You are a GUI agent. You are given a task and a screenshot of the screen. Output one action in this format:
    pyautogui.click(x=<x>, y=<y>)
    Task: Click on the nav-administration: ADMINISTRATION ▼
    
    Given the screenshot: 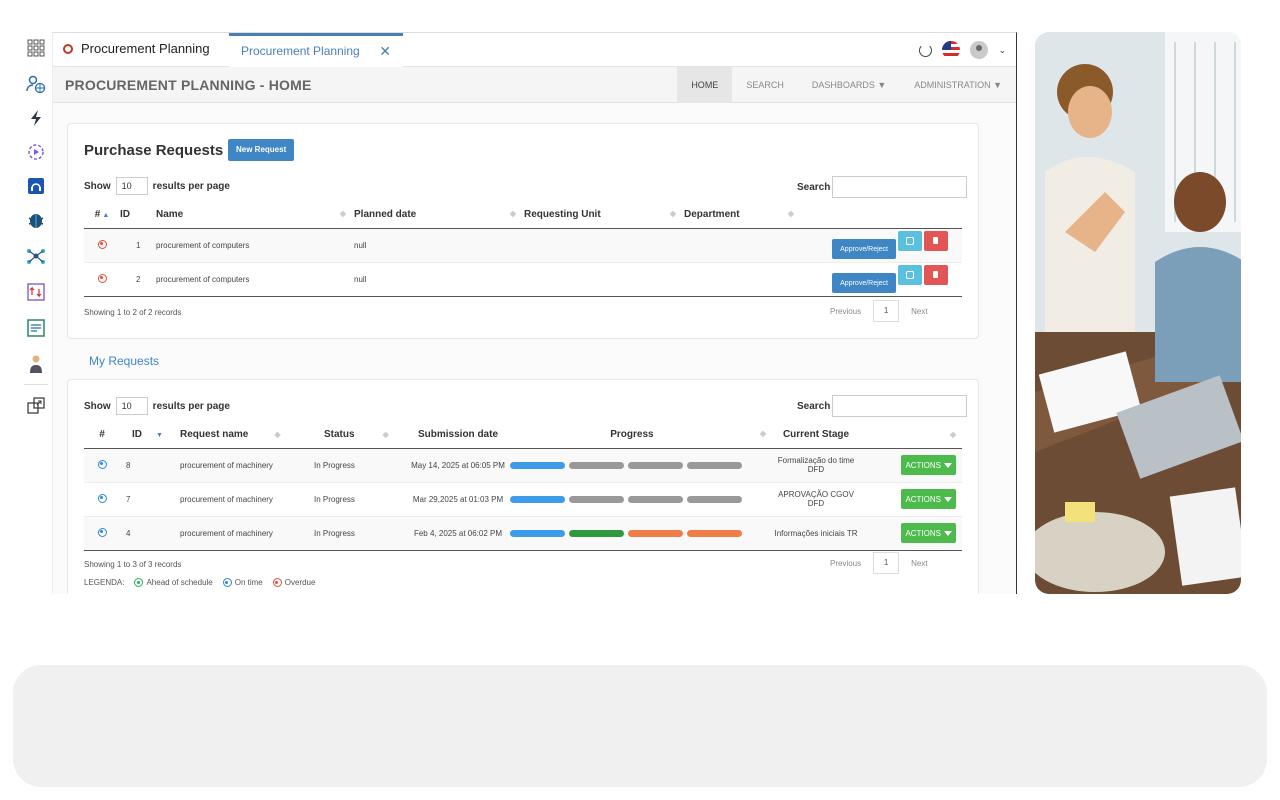 What is the action you would take?
    pyautogui.click(x=958, y=85)
    